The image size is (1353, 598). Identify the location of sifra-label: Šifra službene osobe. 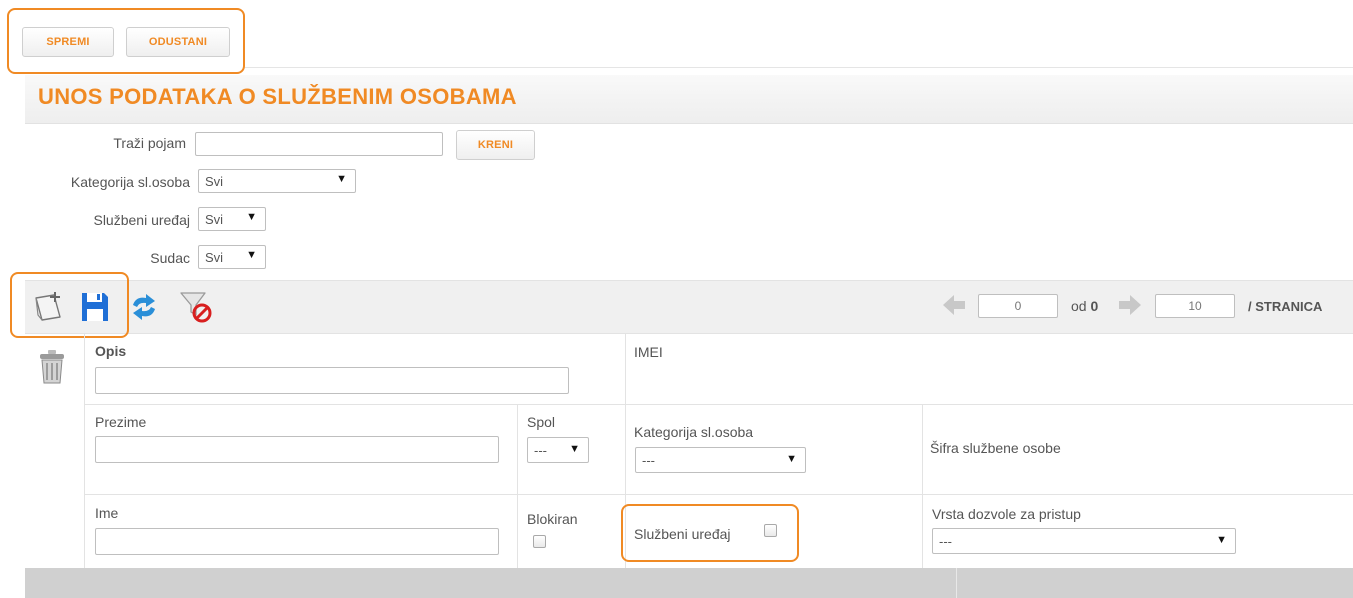
(995, 448).